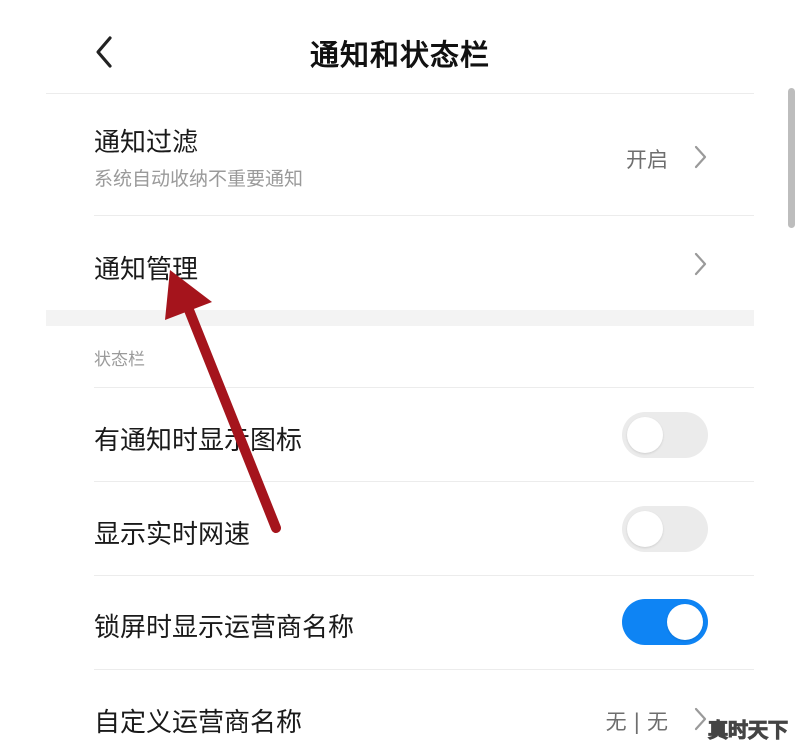 The height and width of the screenshot is (747, 800). Describe the element at coordinates (198, 441) in the screenshot. I see `setting-label: 有通知时显示图标` at that location.